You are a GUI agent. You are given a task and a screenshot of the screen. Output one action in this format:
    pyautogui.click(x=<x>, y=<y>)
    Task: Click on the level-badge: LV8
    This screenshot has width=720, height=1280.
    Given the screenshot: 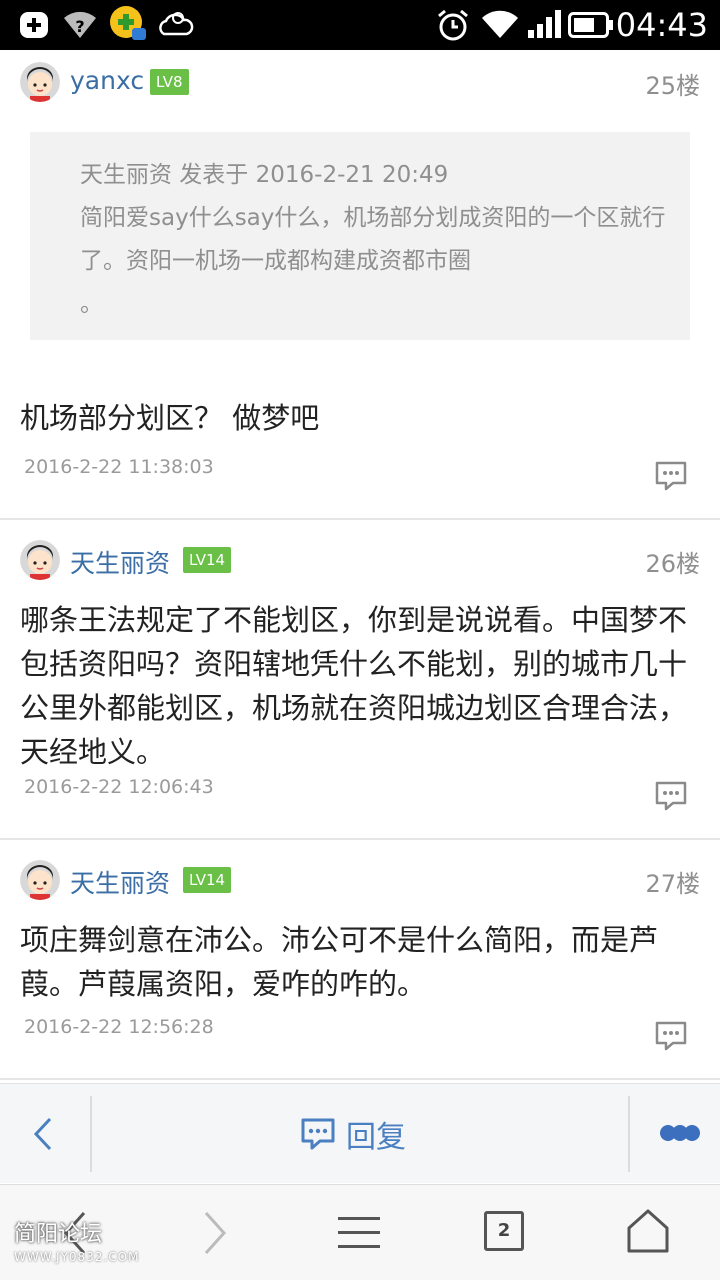 What is the action you would take?
    pyautogui.click(x=169, y=82)
    